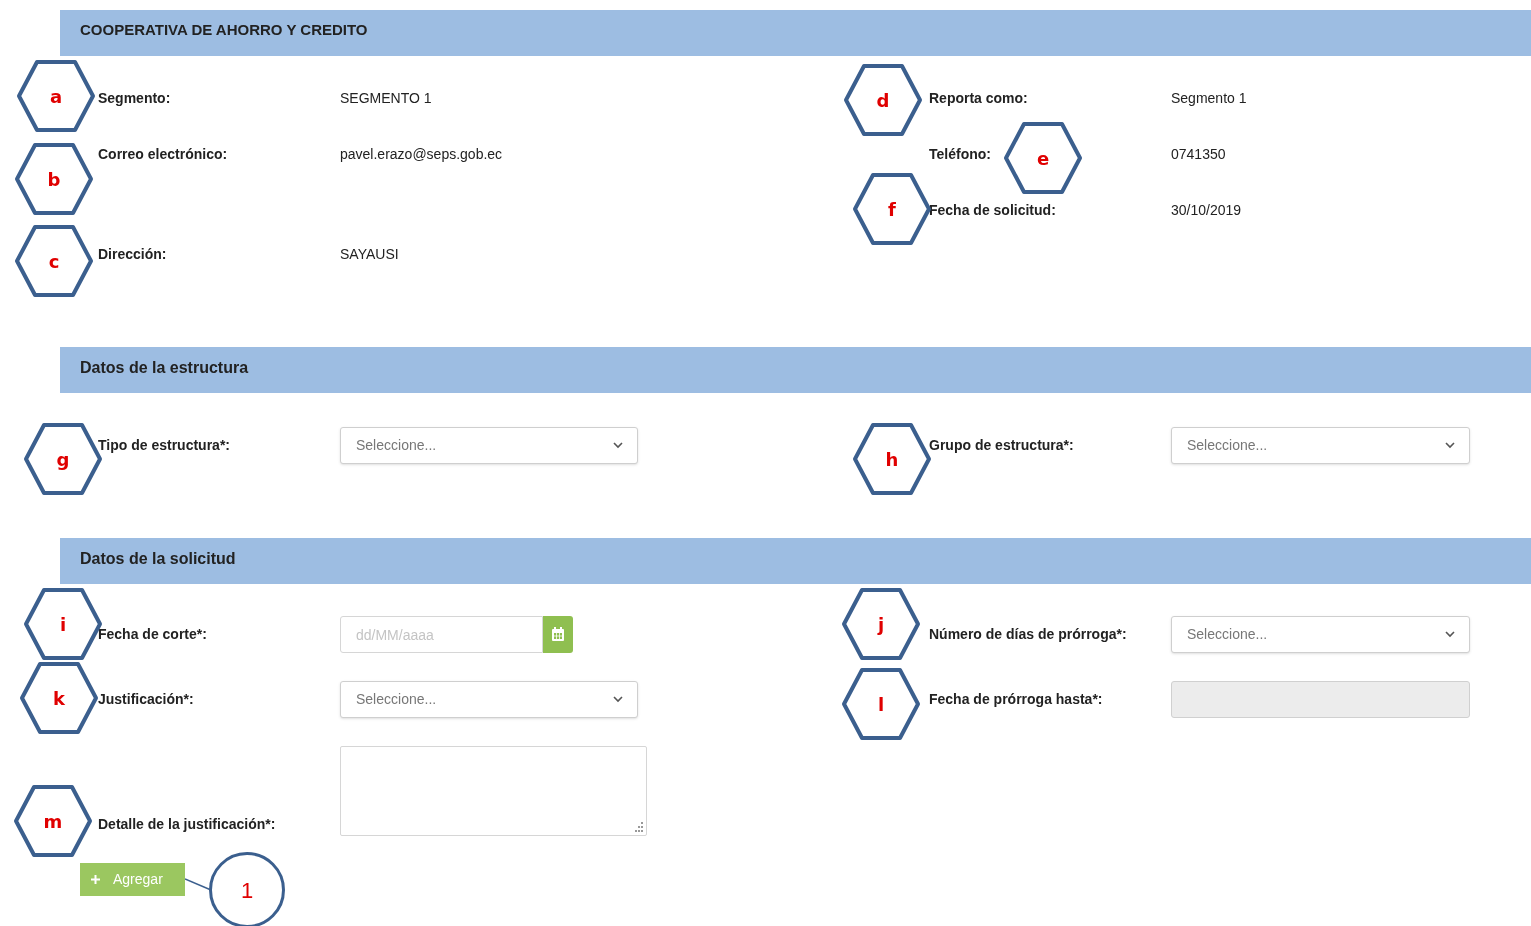 This screenshot has width=1531, height=926. I want to click on field-value: SAYAUSI, so click(369, 254).